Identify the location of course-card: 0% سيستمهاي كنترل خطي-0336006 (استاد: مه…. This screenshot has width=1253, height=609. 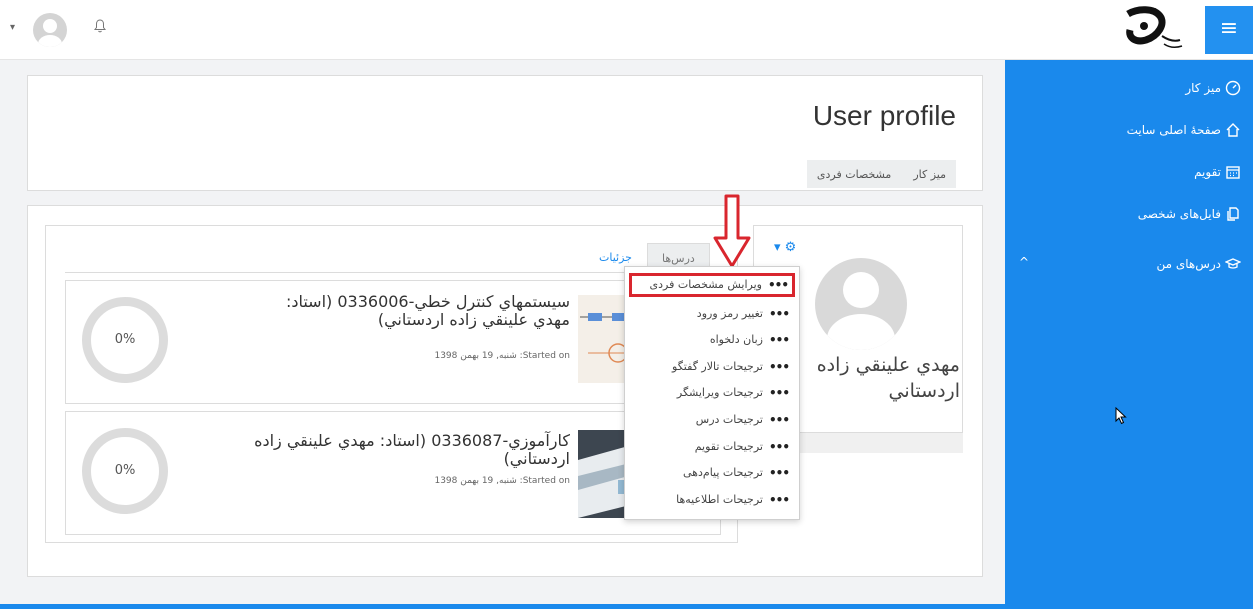
(393, 342).